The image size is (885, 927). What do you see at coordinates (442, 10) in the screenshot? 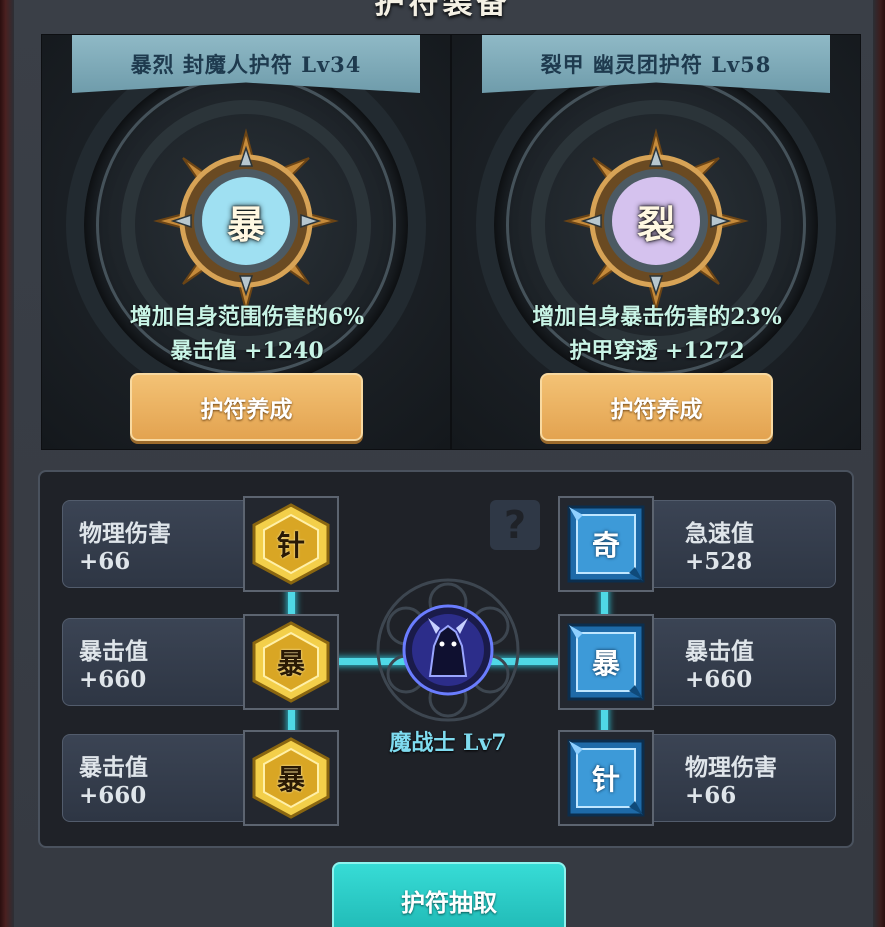
I see `page-title: 护符装备` at bounding box center [442, 10].